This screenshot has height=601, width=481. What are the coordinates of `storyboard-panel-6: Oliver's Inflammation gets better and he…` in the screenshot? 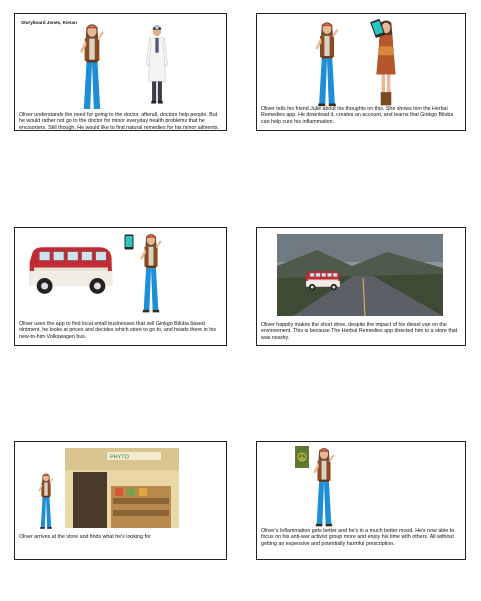 It's located at (361, 500).